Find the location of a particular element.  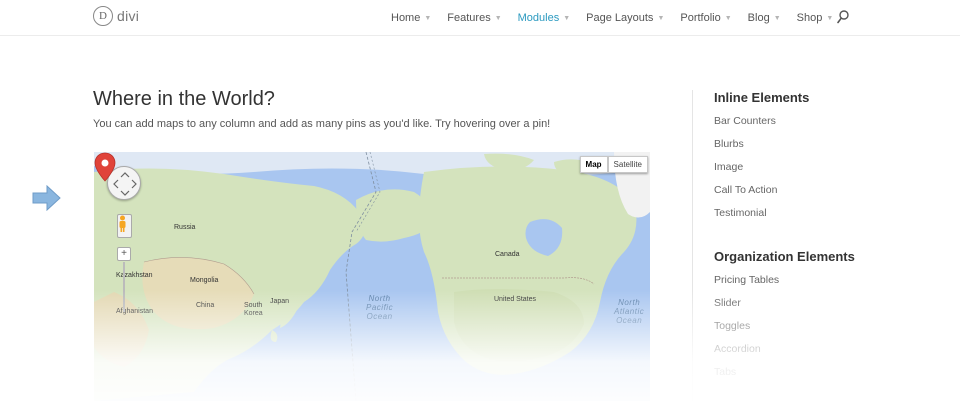

nav-label: Modules is located at coordinates (538, 18).